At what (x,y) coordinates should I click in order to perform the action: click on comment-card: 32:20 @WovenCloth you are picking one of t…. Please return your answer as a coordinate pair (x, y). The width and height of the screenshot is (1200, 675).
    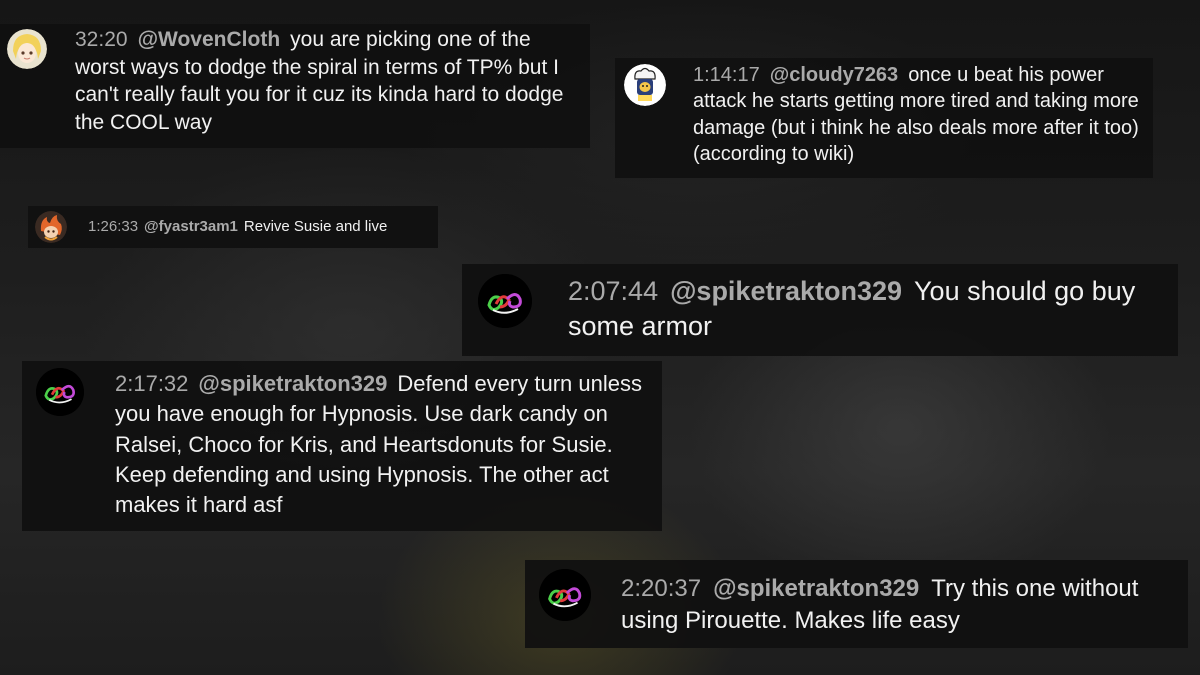
    Looking at the image, I should click on (295, 86).